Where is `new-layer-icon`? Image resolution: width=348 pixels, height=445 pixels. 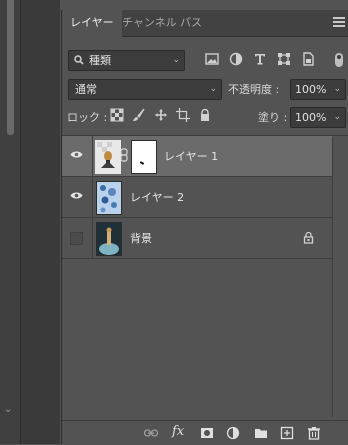 new-layer-icon is located at coordinates (287, 433).